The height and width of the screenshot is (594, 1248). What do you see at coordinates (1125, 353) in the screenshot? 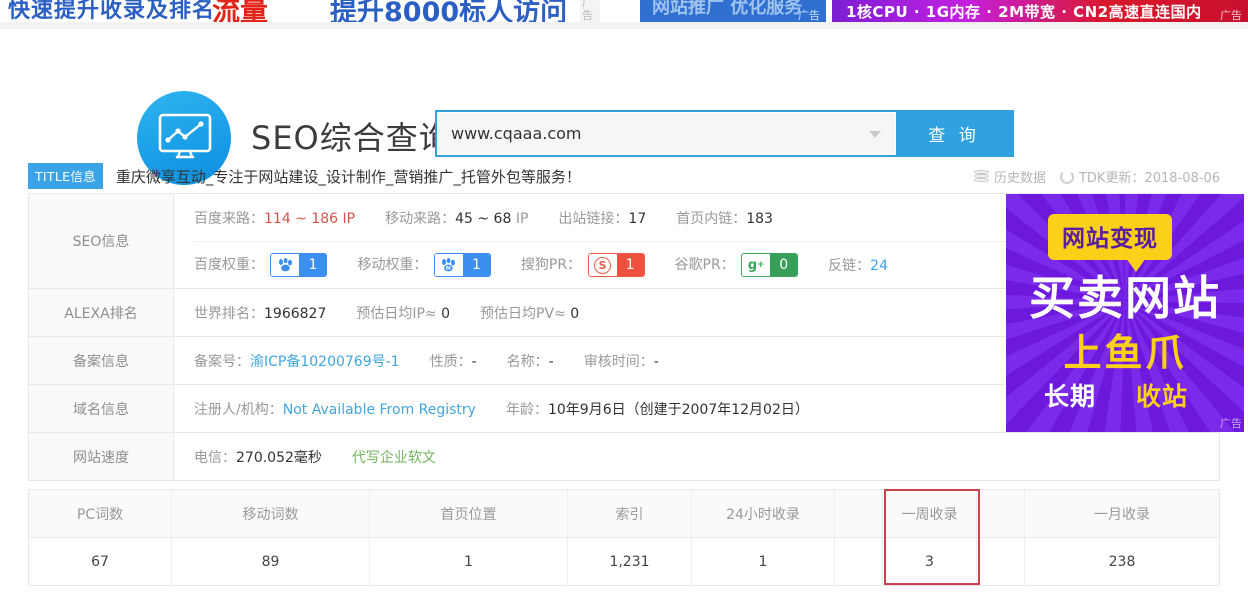
I see `side-ad-subline: 上鱼爪` at bounding box center [1125, 353].